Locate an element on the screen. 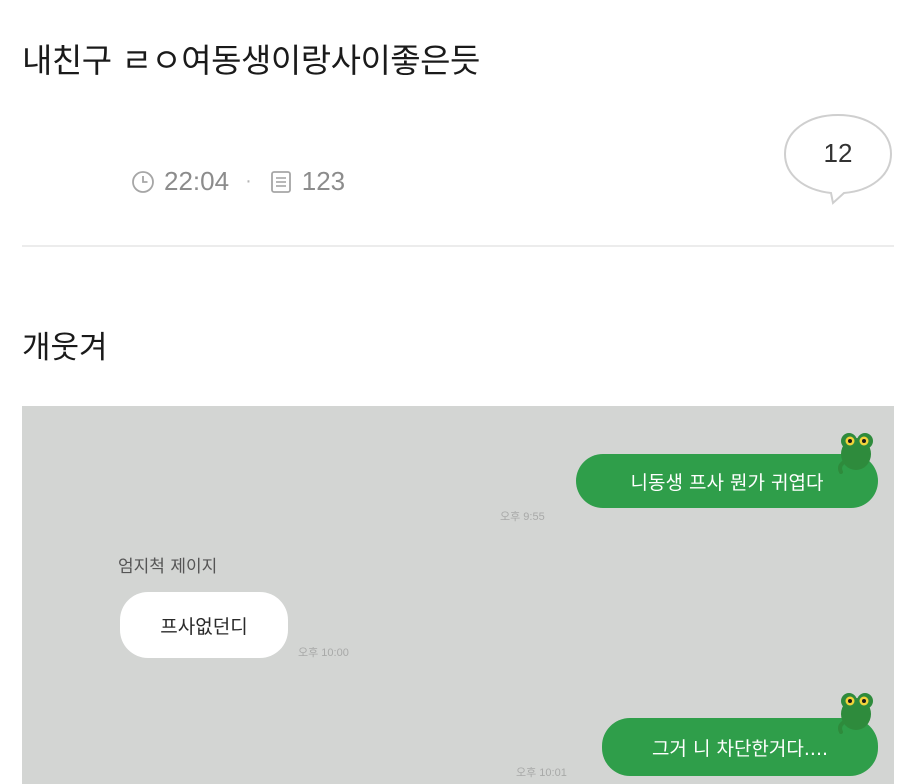  comment-count-button: 12 is located at coordinates (838, 159).